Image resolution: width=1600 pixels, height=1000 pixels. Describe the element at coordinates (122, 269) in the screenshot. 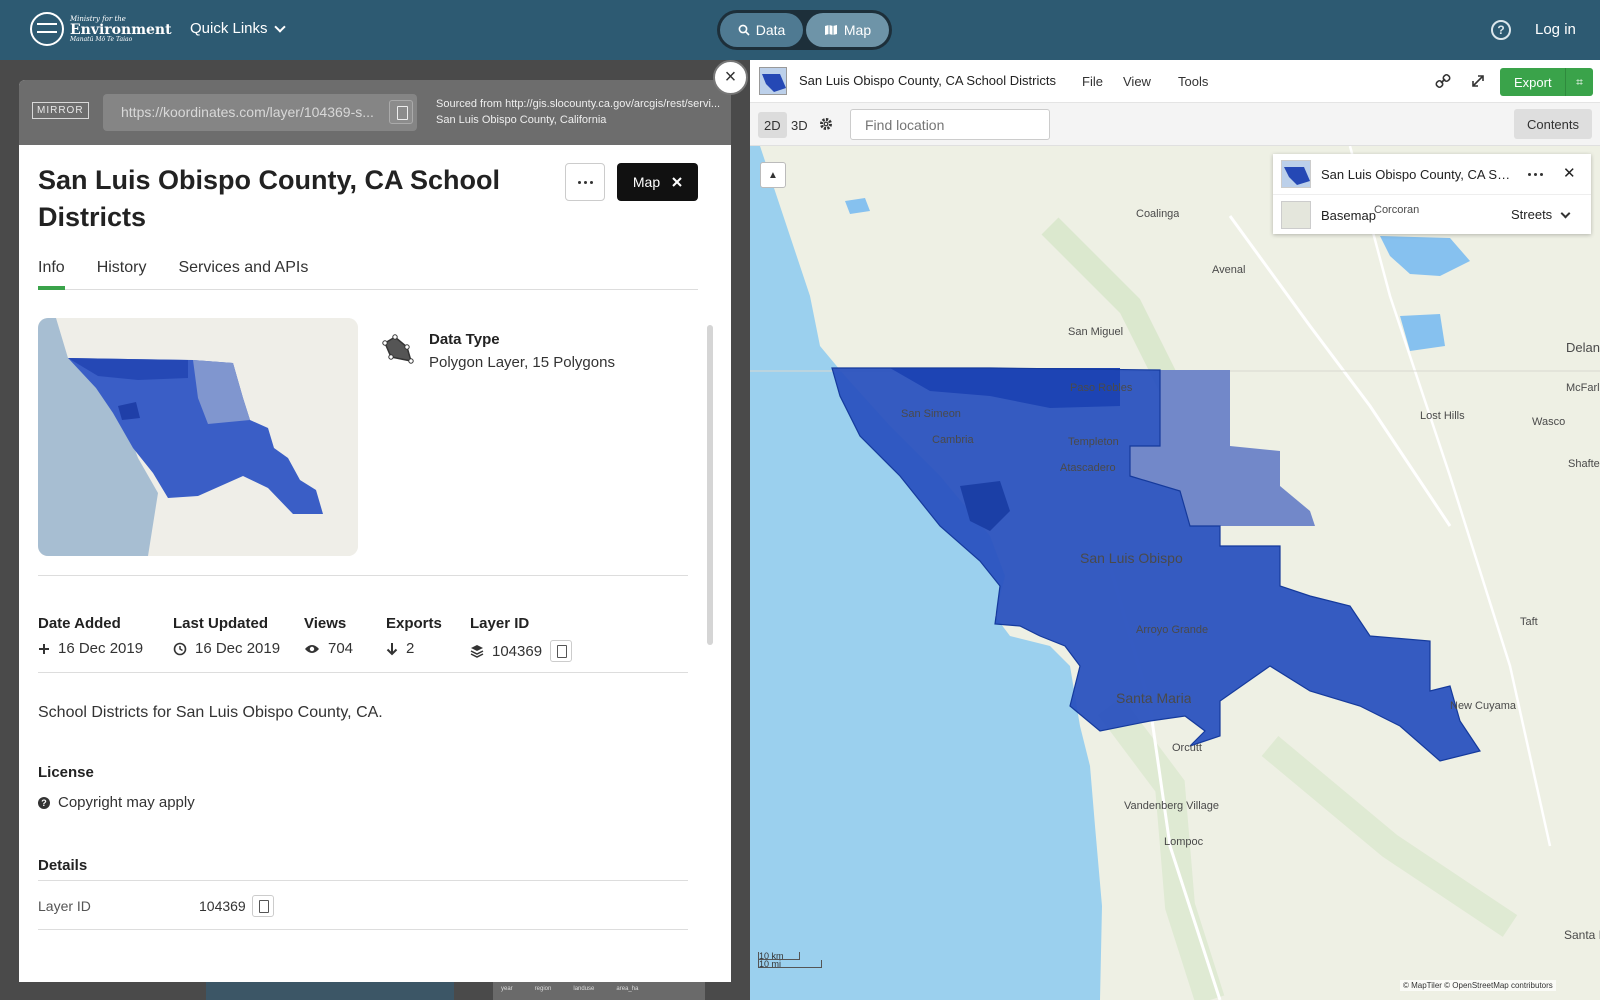

I see `tab-history: History` at that location.